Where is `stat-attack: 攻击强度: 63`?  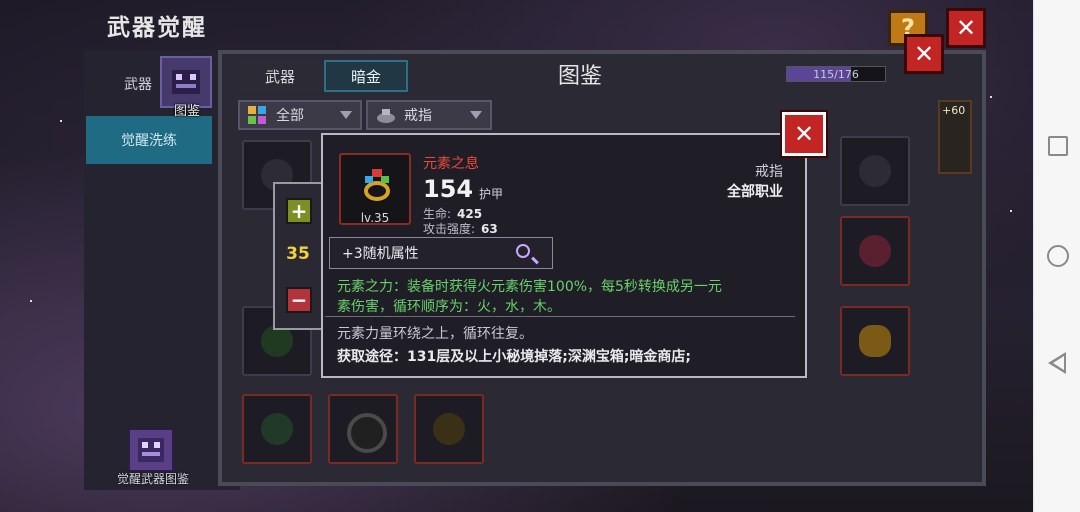
stat-attack: 攻击强度: 63 is located at coordinates (460, 228).